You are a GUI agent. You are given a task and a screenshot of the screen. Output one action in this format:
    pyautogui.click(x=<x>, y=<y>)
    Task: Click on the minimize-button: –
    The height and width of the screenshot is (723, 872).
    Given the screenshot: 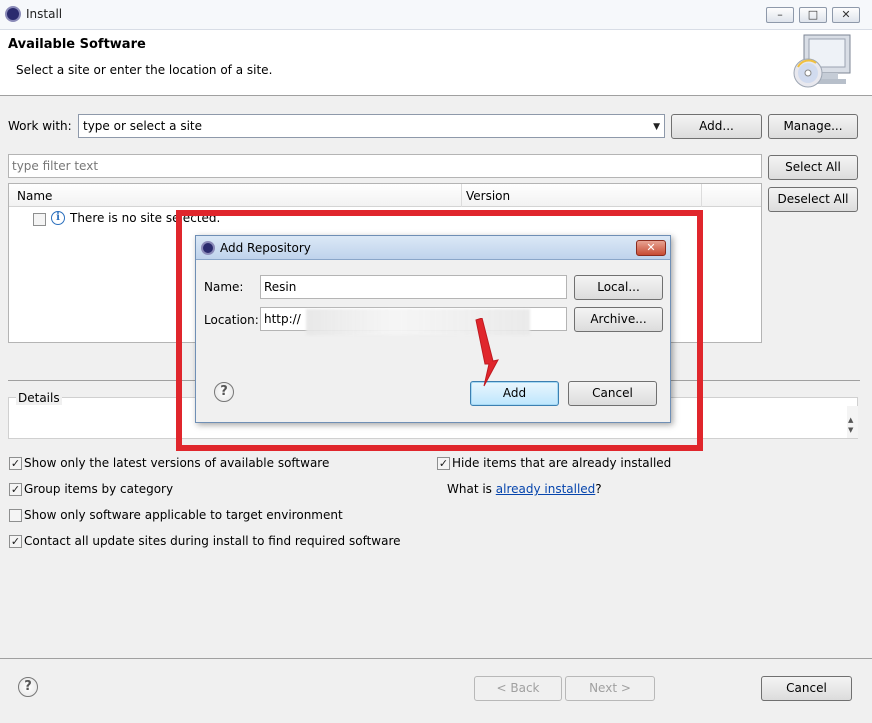 What is the action you would take?
    pyautogui.click(x=780, y=15)
    